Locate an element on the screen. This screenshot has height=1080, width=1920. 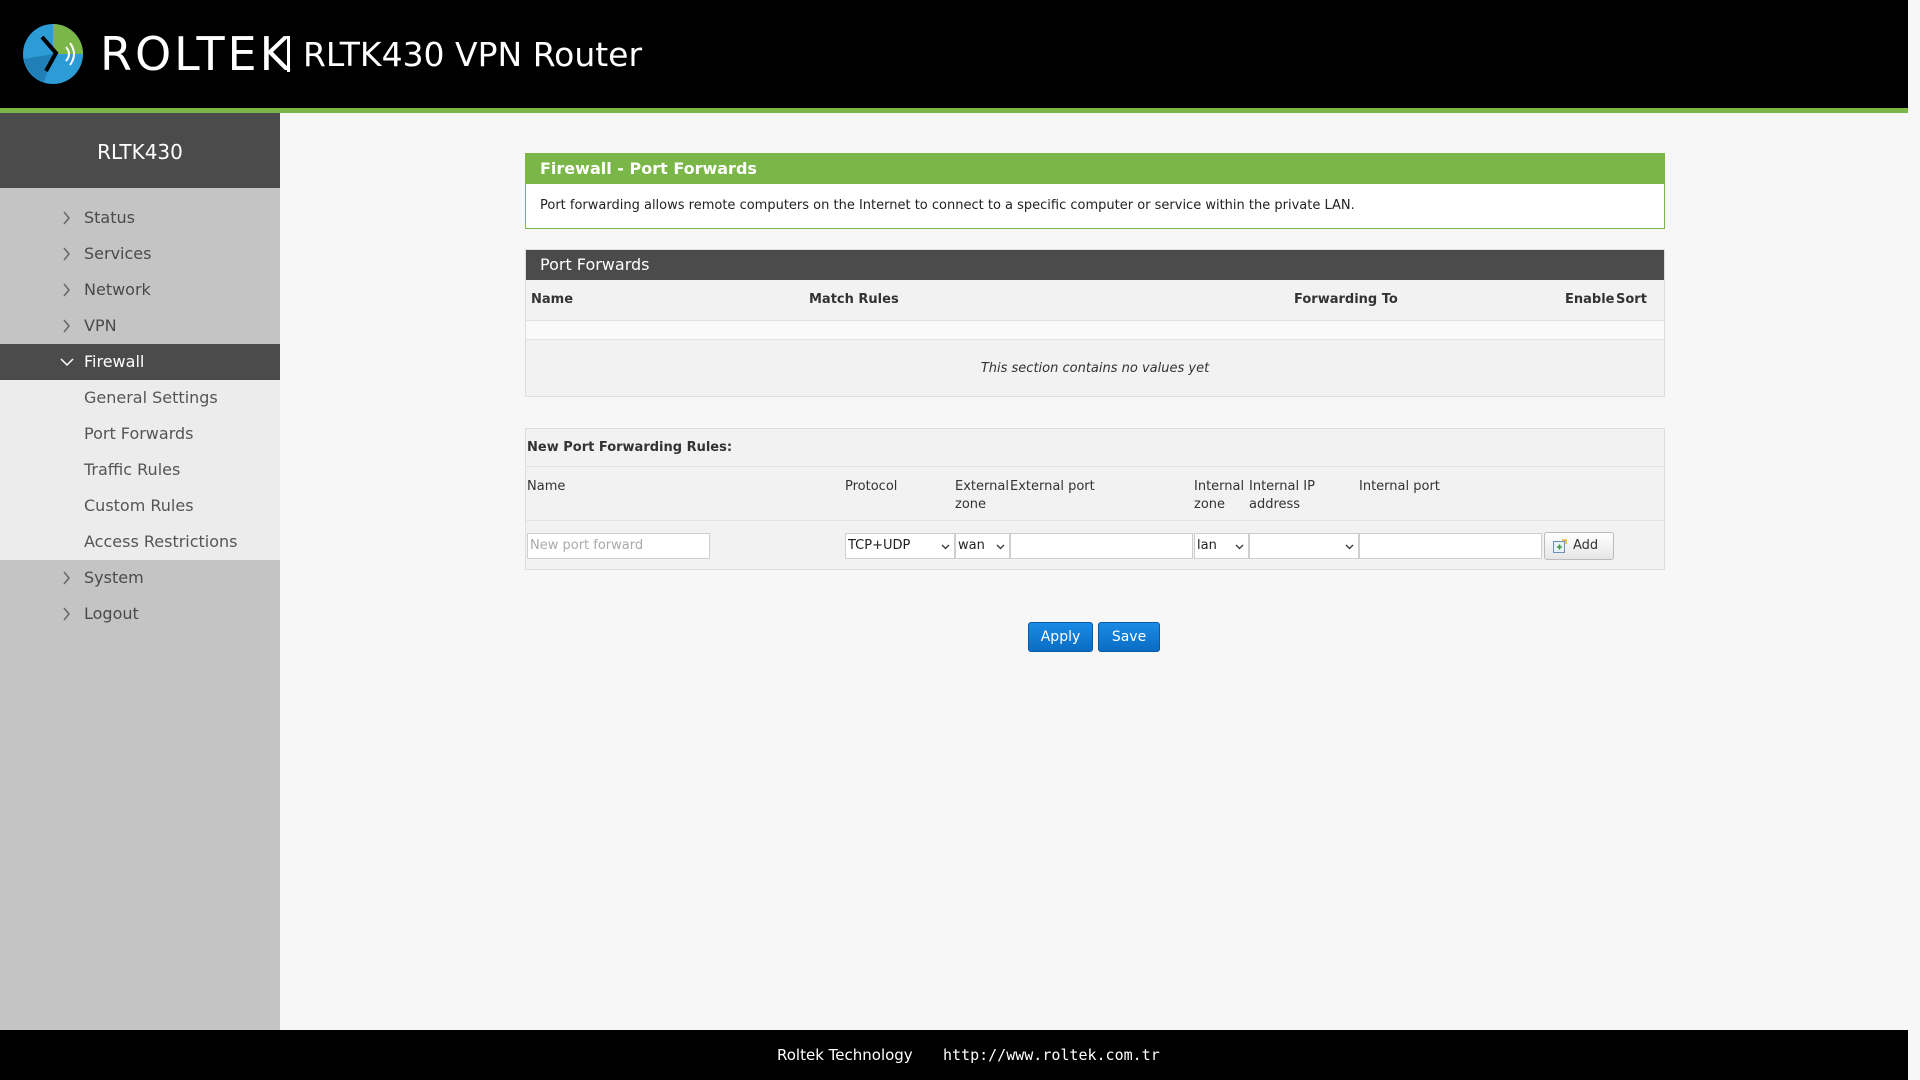
sidebar-item-system: System is located at coordinates (140, 578).